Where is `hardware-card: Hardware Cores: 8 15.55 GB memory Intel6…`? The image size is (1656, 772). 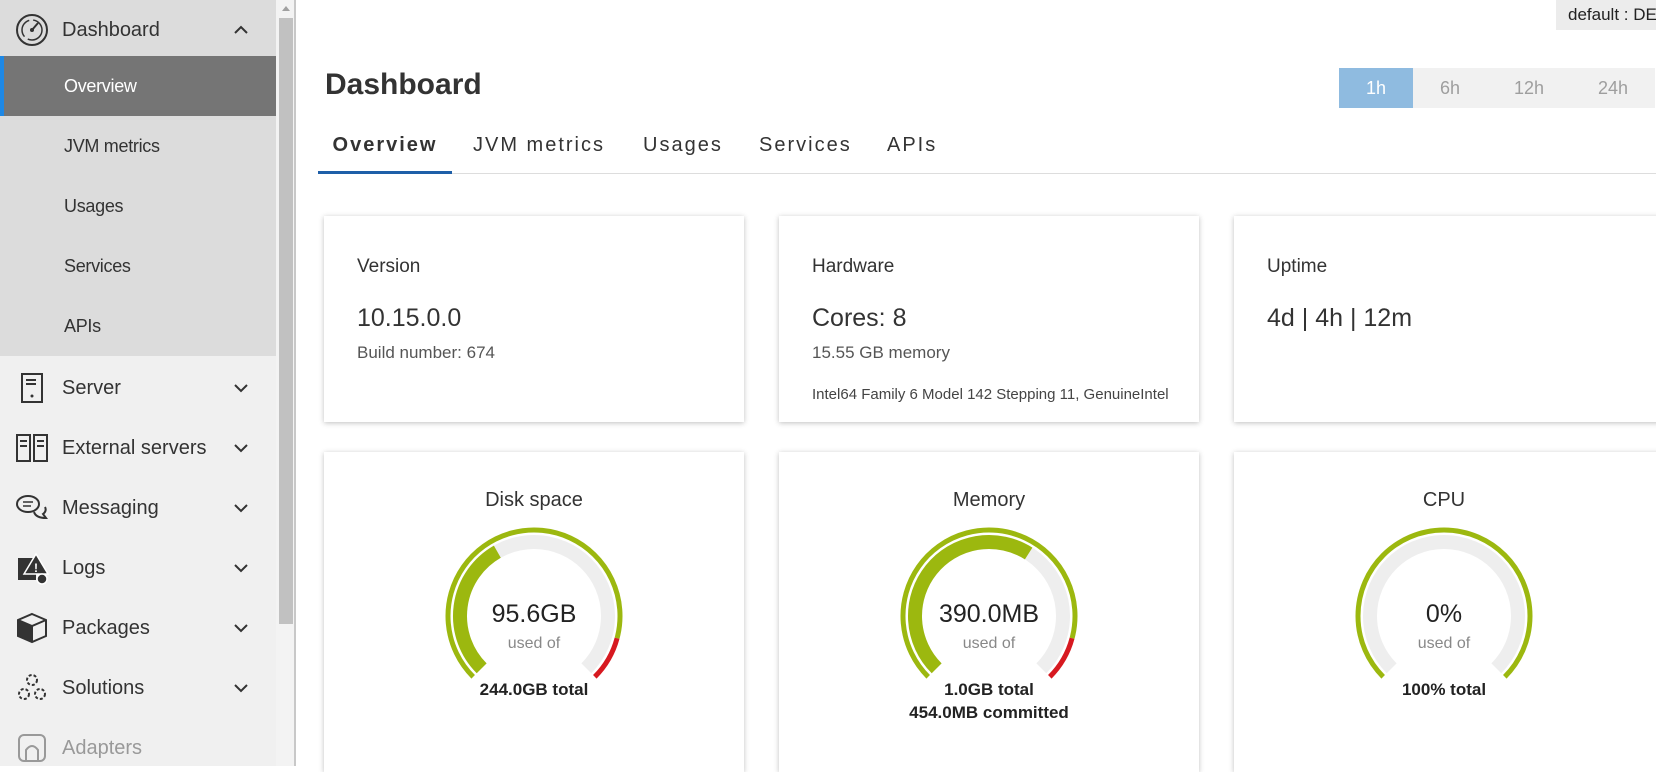
hardware-card: Hardware Cores: 8 15.55 GB memory Intel6… is located at coordinates (989, 319).